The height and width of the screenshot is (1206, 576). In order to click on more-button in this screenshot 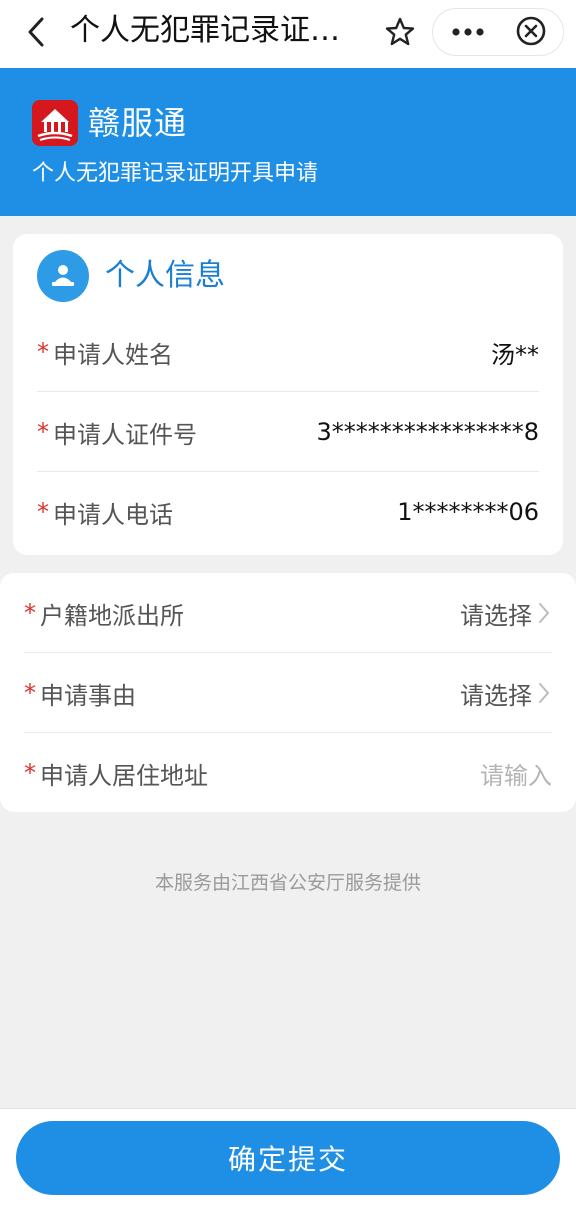, I will do `click(468, 32)`.